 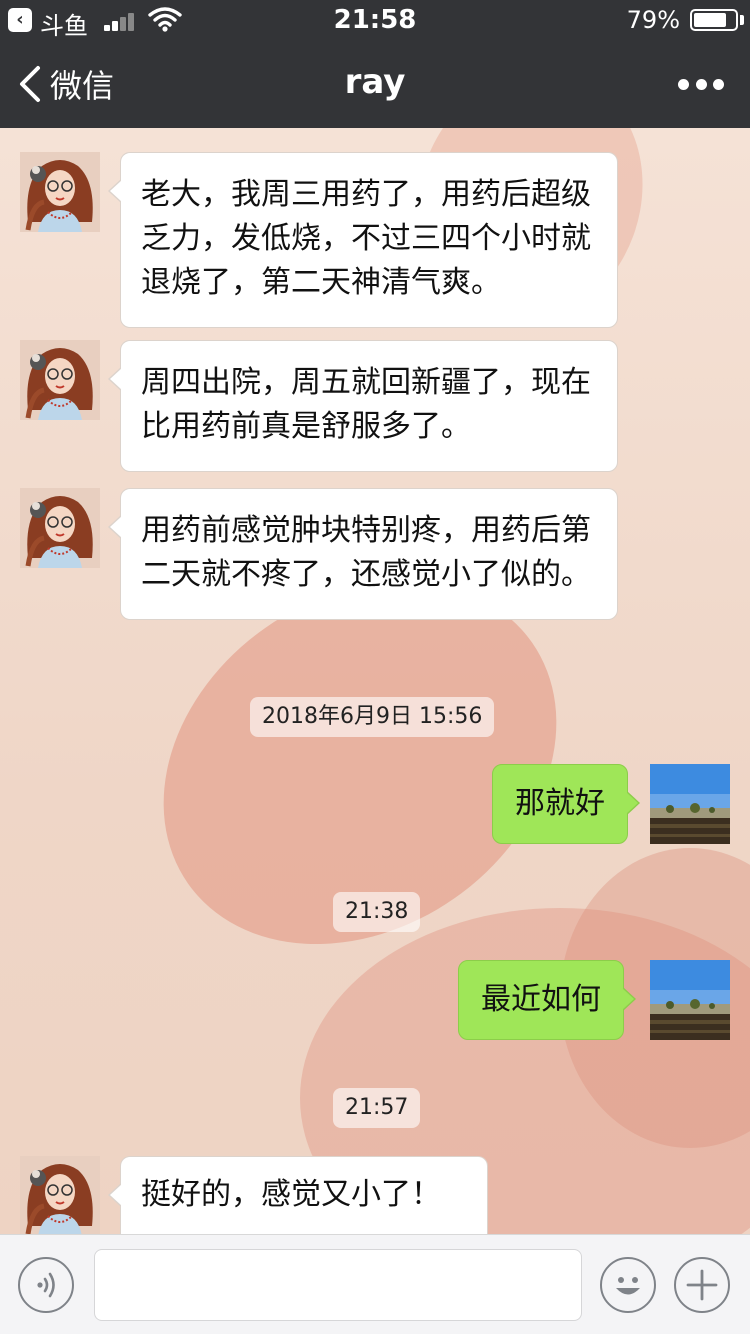 I want to click on battery-fill, so click(x=710, y=20).